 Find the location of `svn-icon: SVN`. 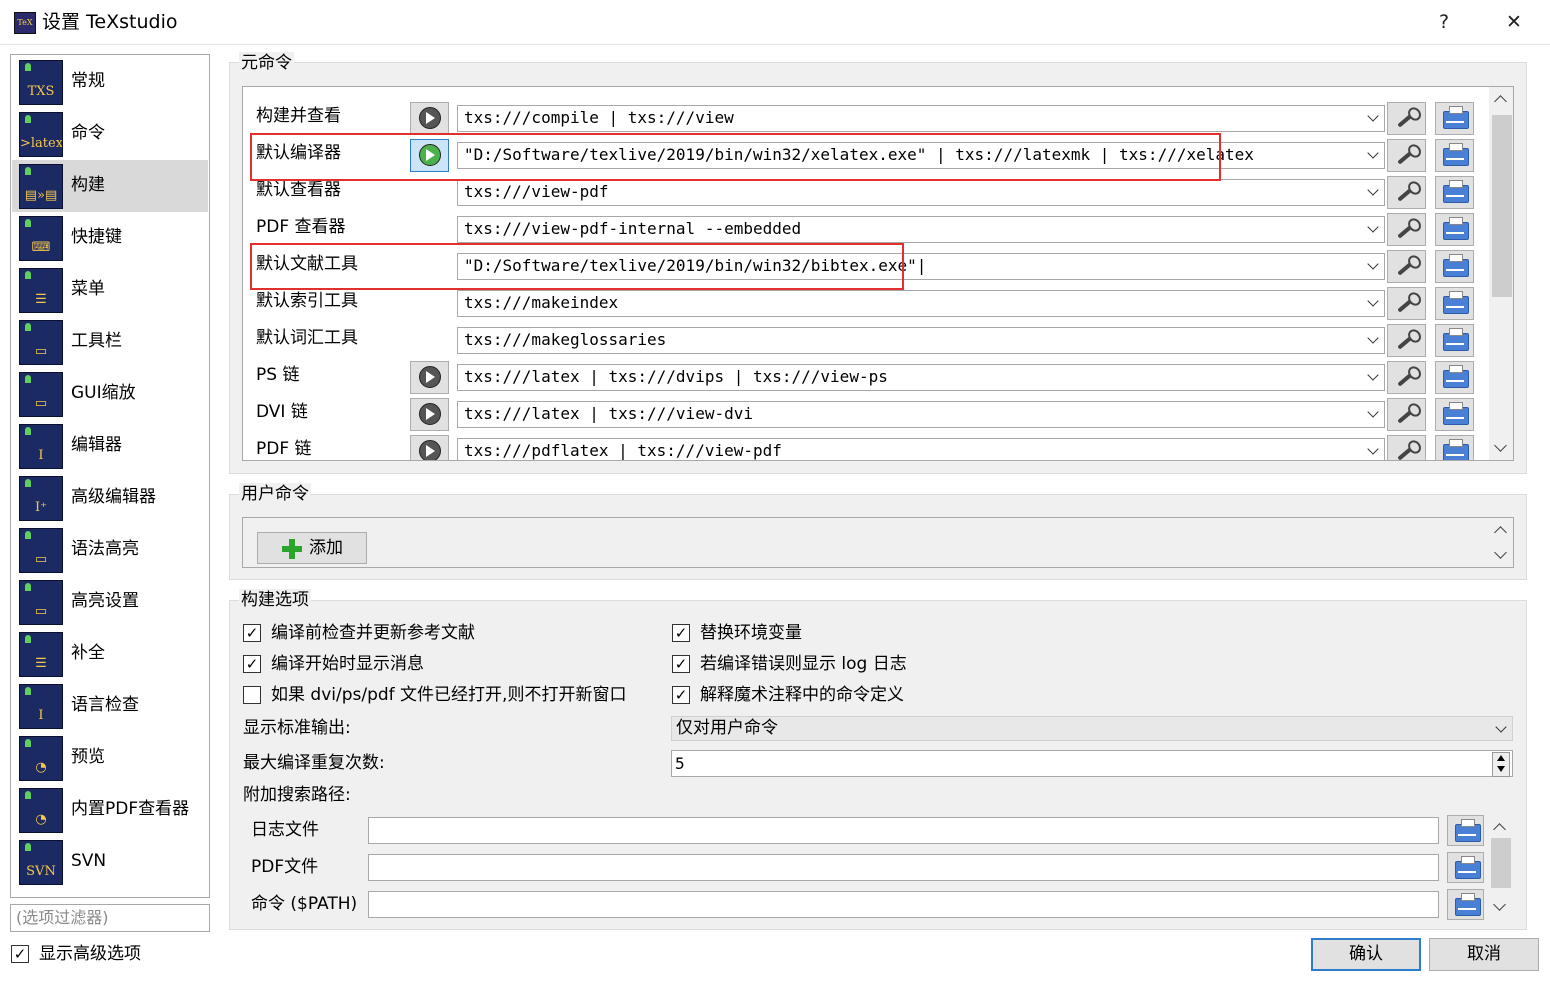

svn-icon: SVN is located at coordinates (41, 862).